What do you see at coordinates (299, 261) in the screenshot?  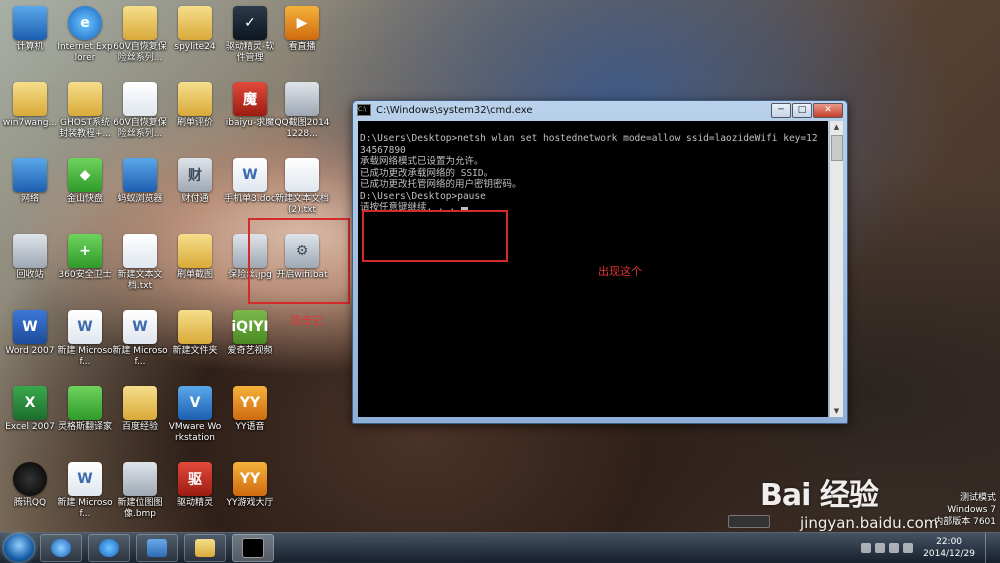 I see `annotation-box-bat` at bounding box center [299, 261].